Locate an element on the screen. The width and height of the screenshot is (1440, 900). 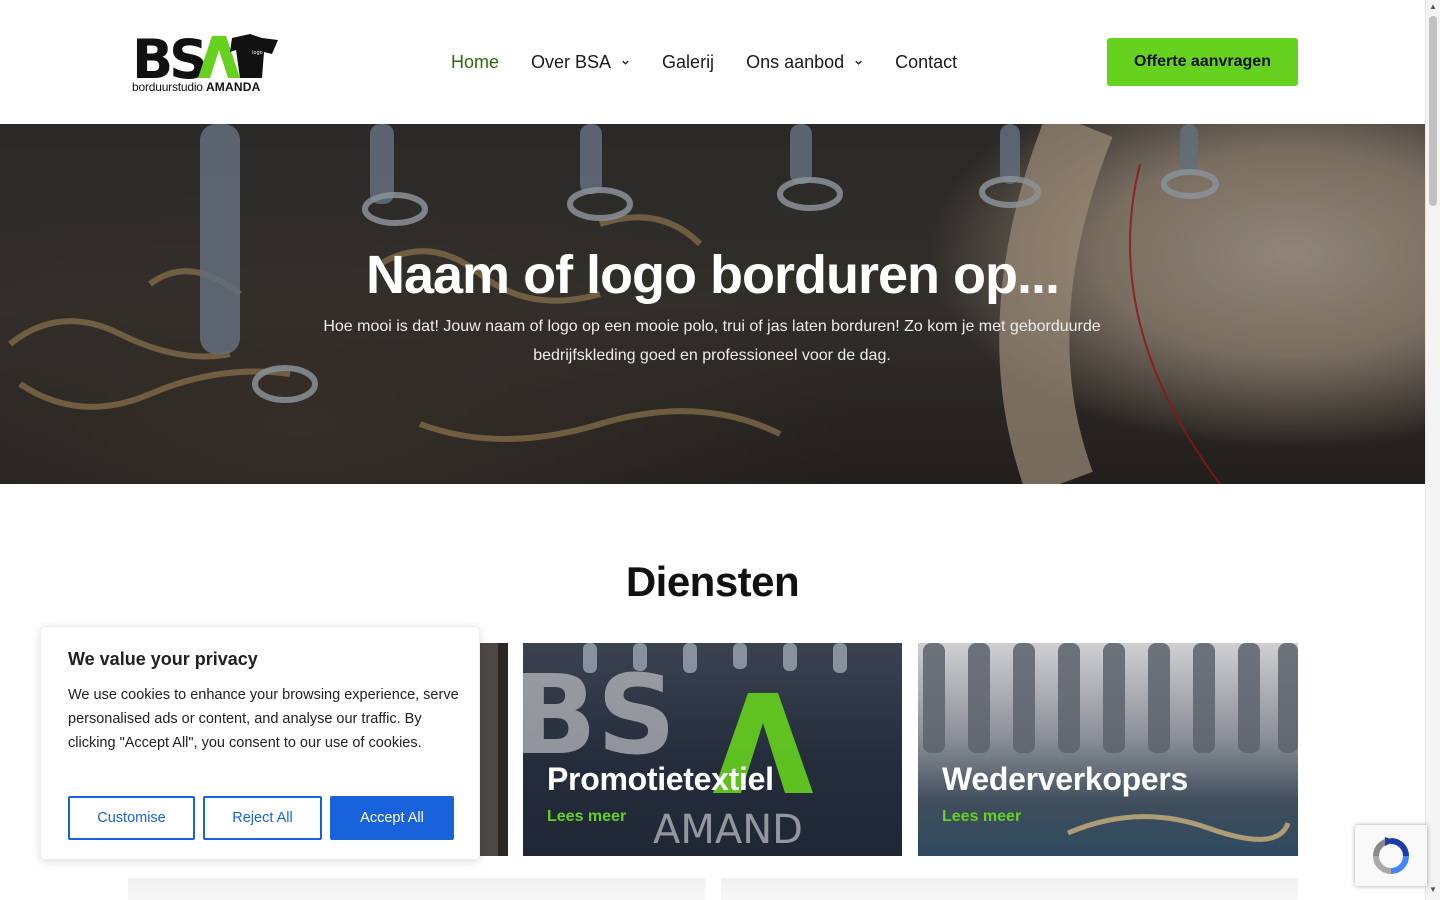
customise-button: Customise is located at coordinates (131, 818).